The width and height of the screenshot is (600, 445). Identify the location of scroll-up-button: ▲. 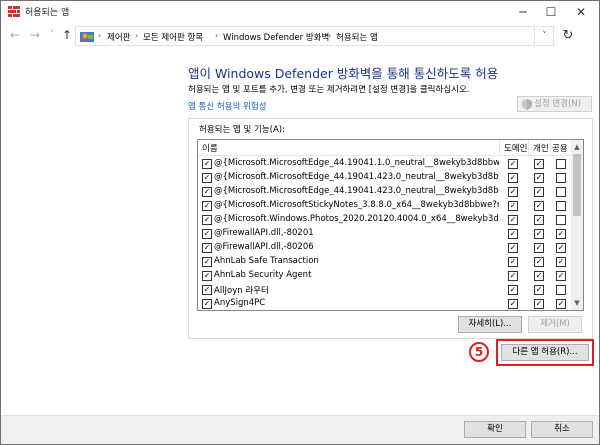
(577, 147).